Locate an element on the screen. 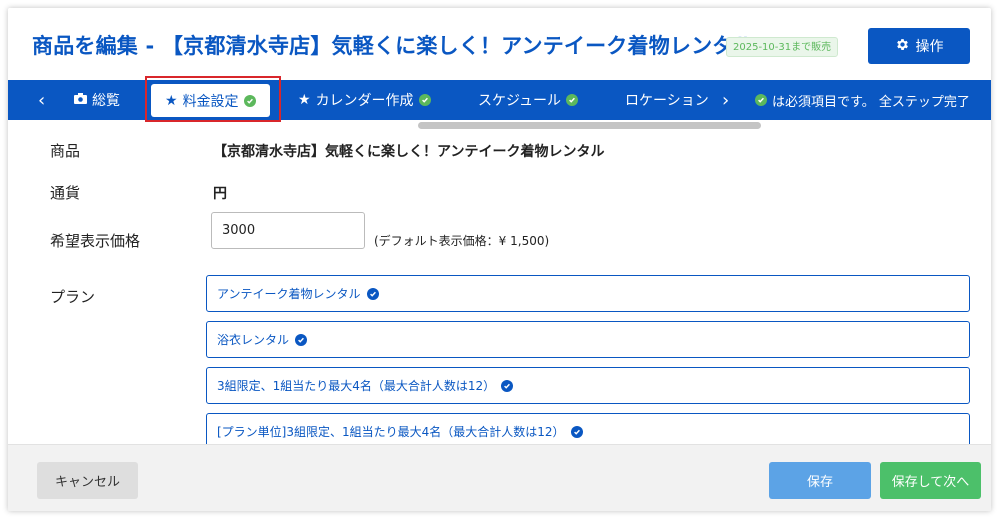 Image resolution: width=999 pixels, height=519 pixels. tab-pricing-label: 料金設定 is located at coordinates (210, 101).